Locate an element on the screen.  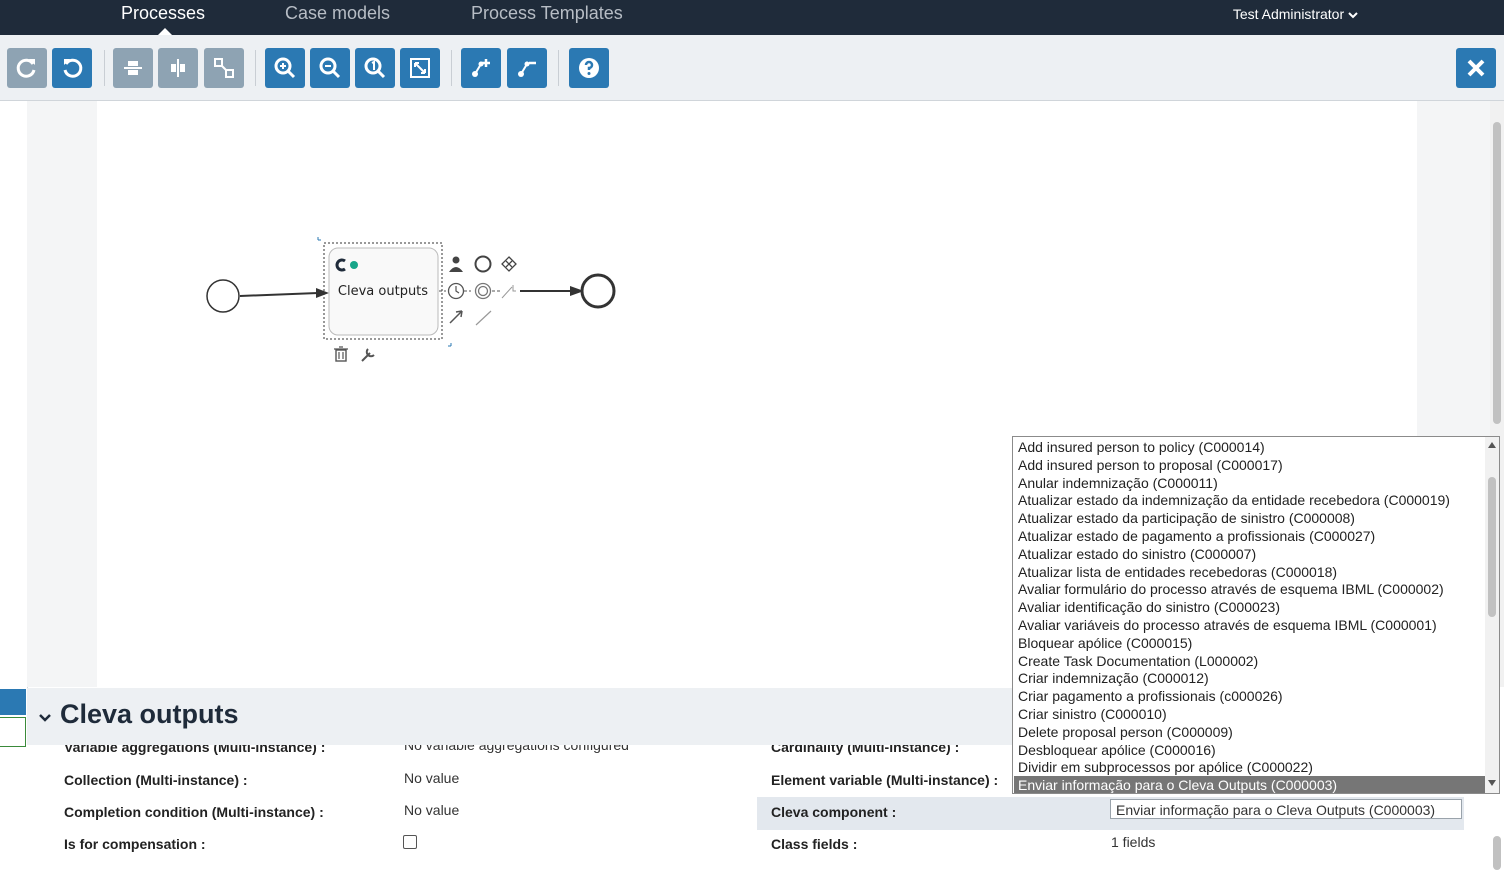
close-editor-button is located at coordinates (1476, 68).